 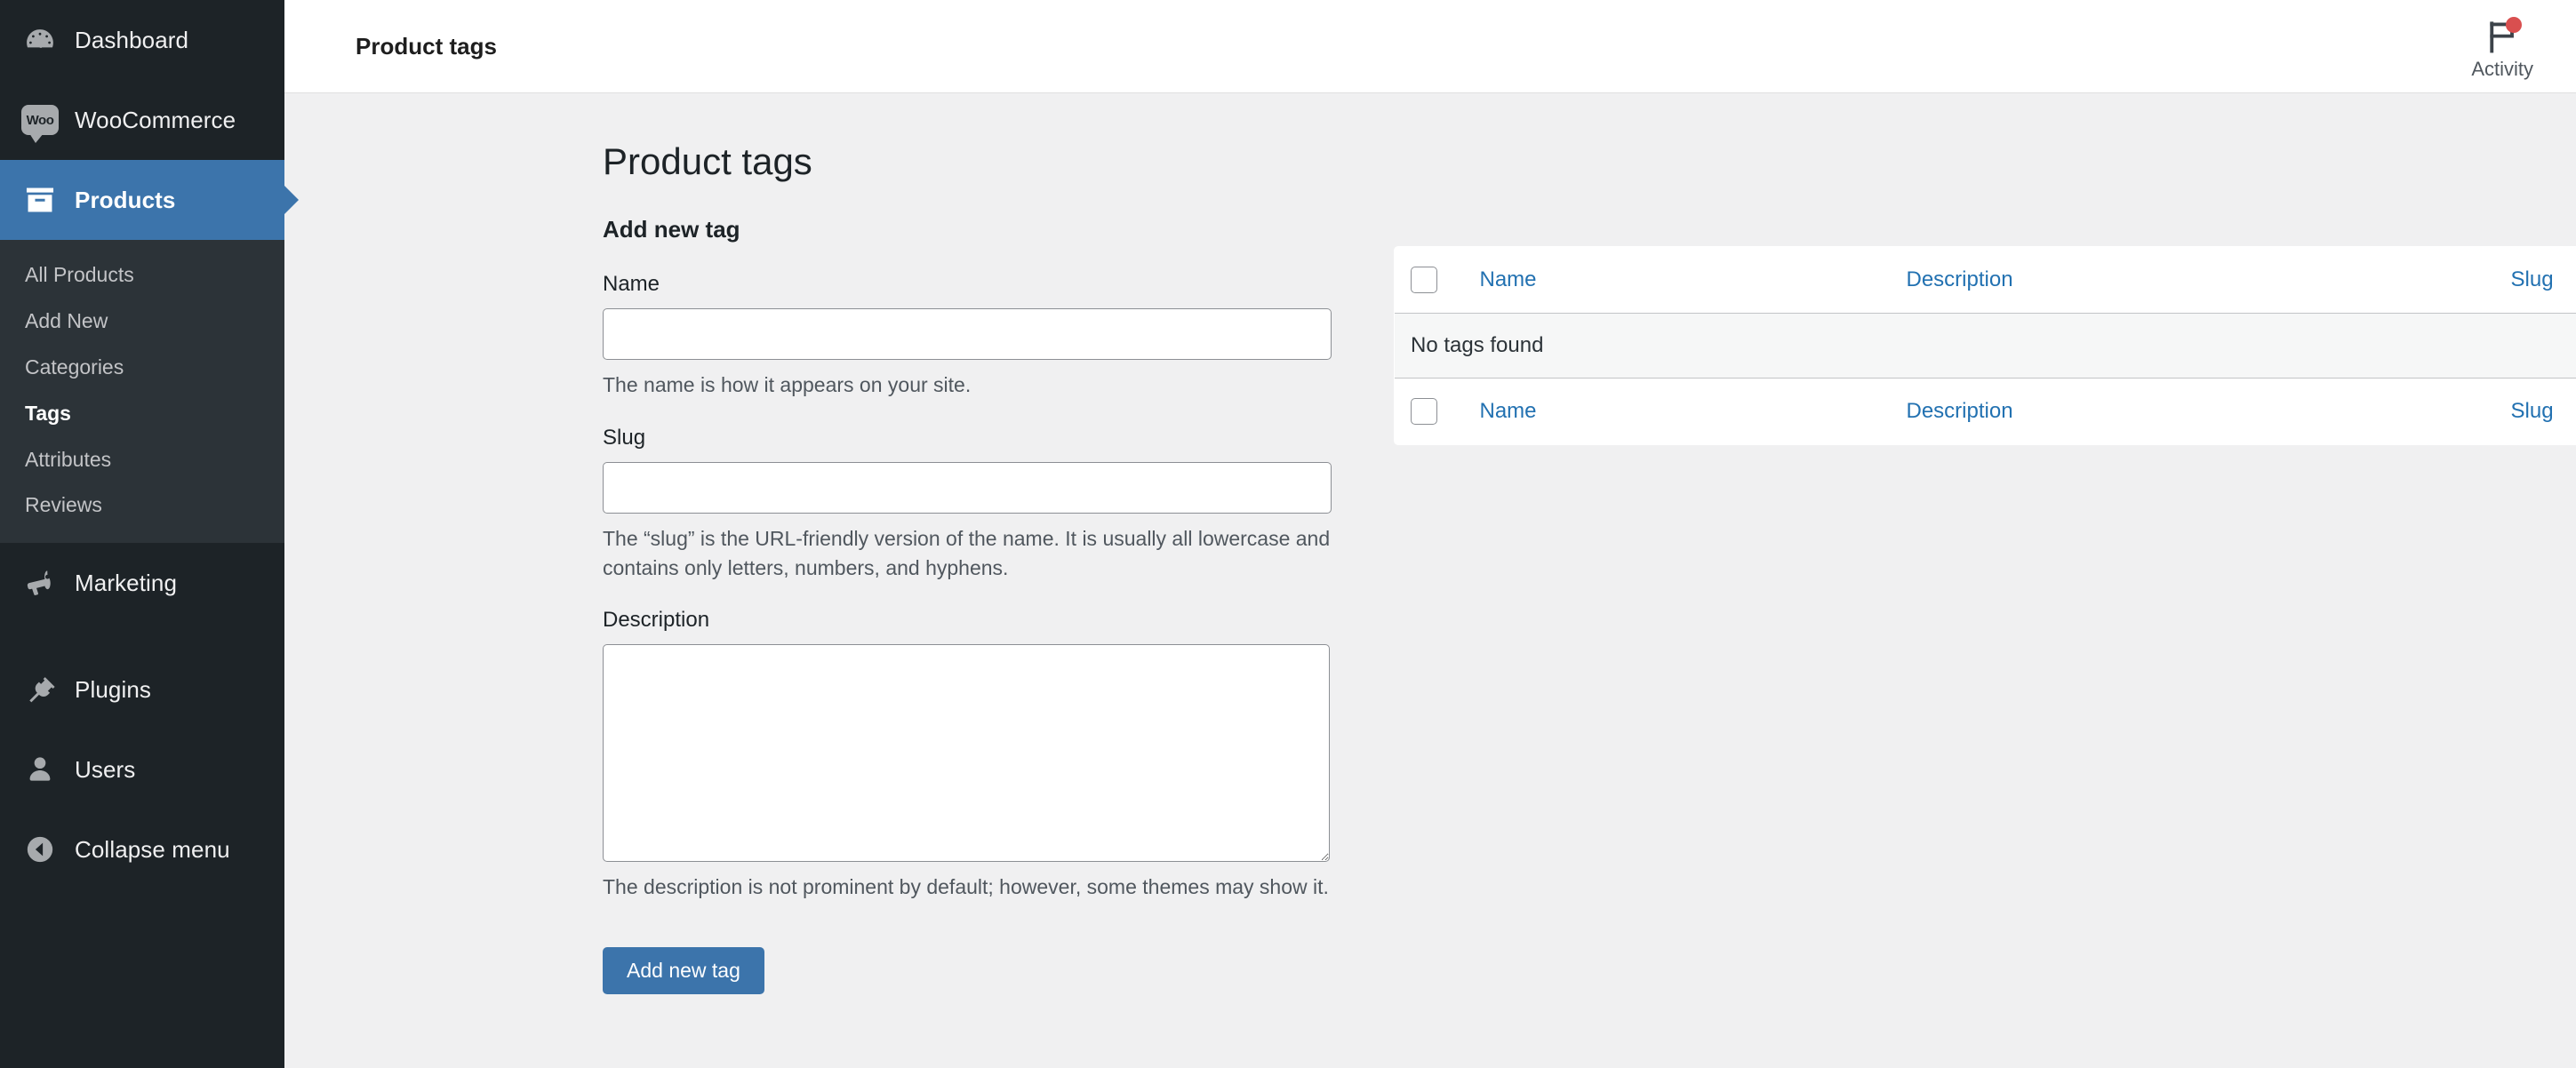 I want to click on tags-table-head: Name Description Slug Count, so click(x=1985, y=281).